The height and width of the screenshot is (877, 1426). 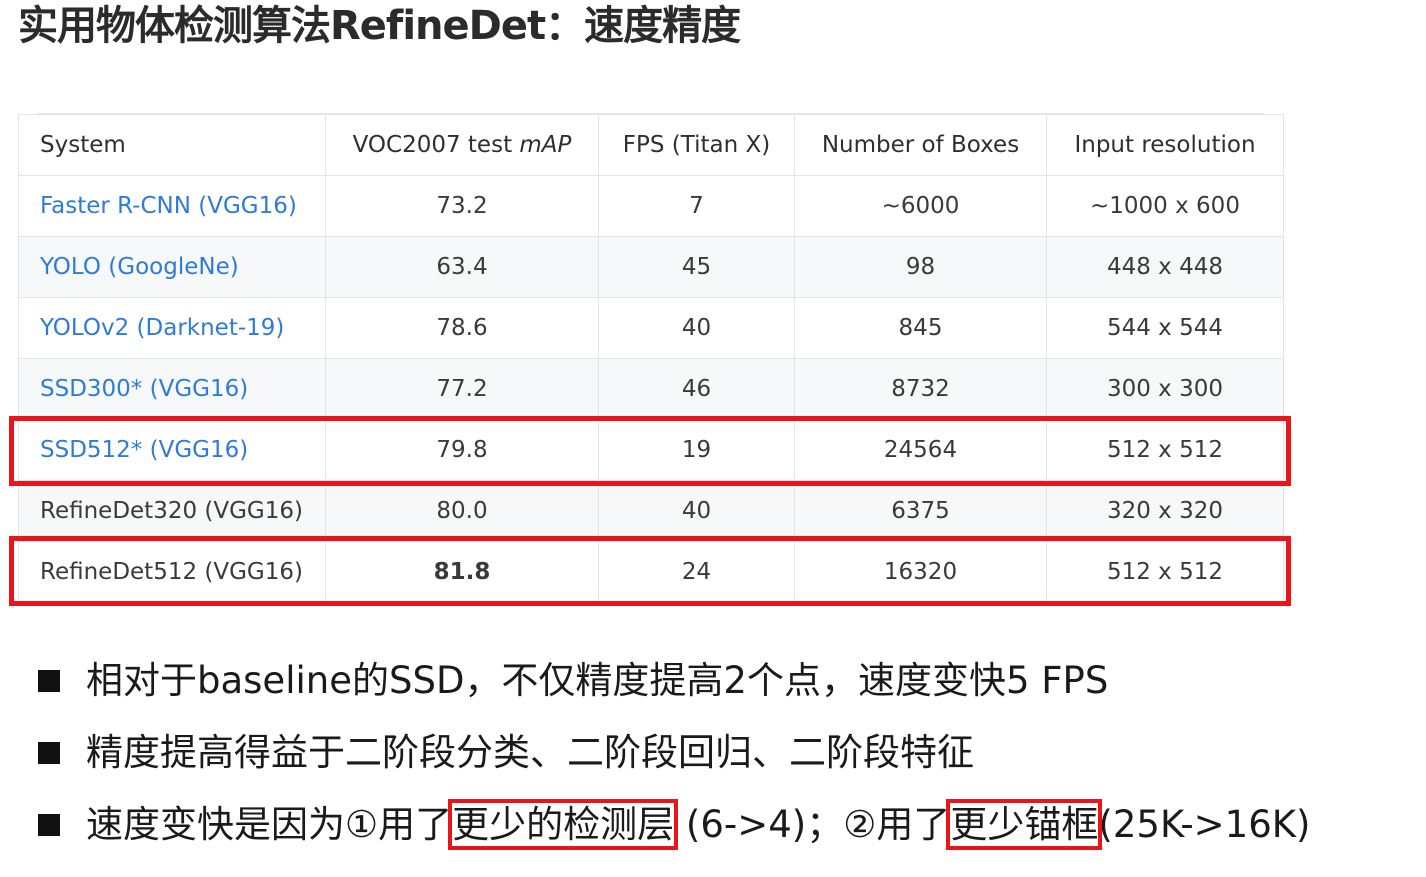 I want to click on header-map: VOC2007 test mAP, so click(x=462, y=145).